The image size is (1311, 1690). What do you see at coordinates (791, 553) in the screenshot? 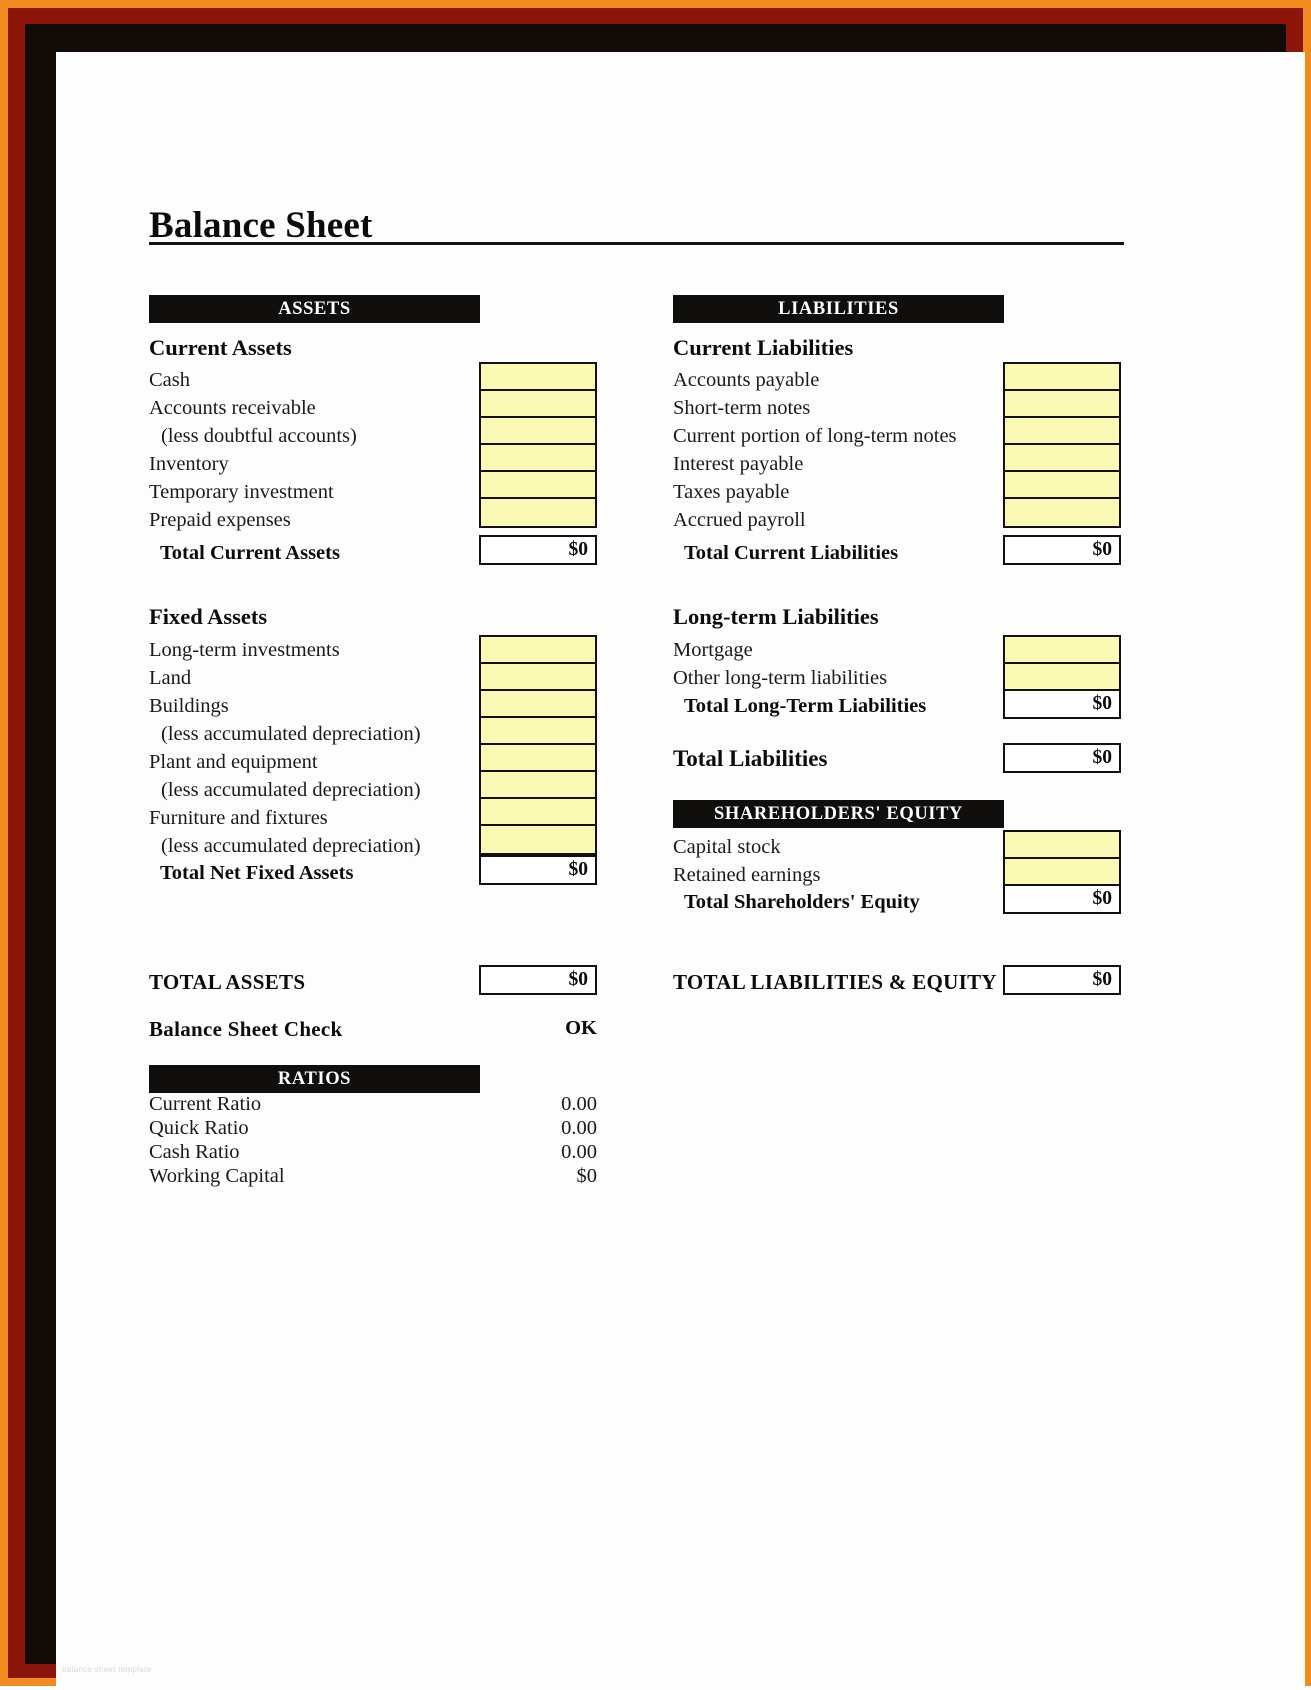
I see `label-total-current-liabilities: Total Current Liabilities` at bounding box center [791, 553].